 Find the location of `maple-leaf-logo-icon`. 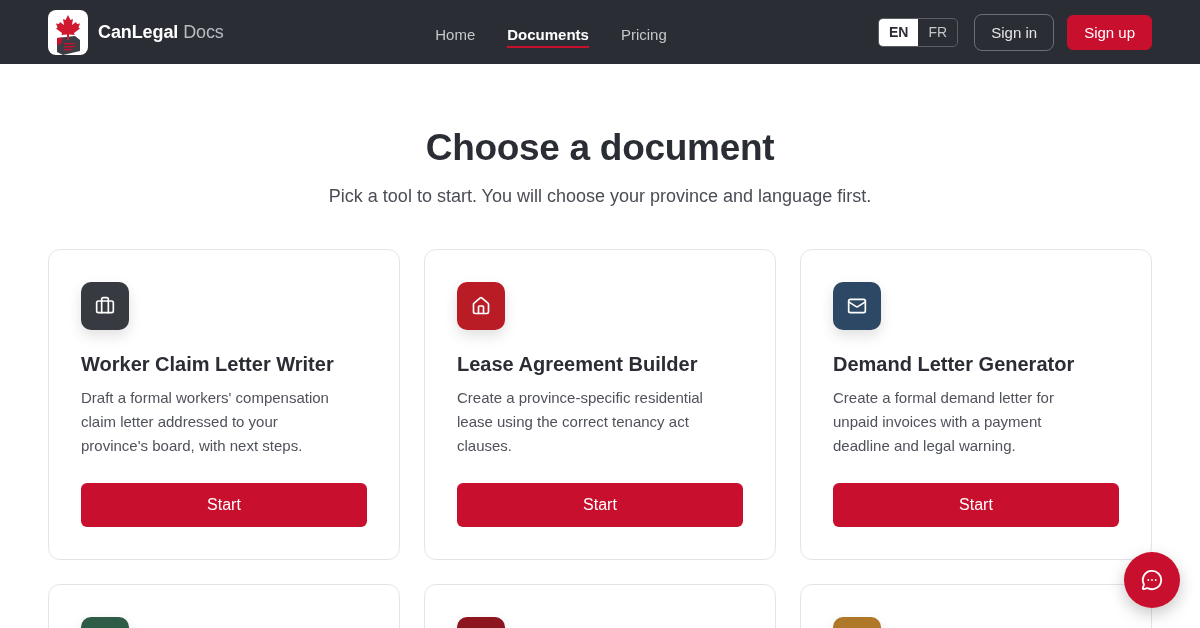

maple-leaf-logo-icon is located at coordinates (68, 32).